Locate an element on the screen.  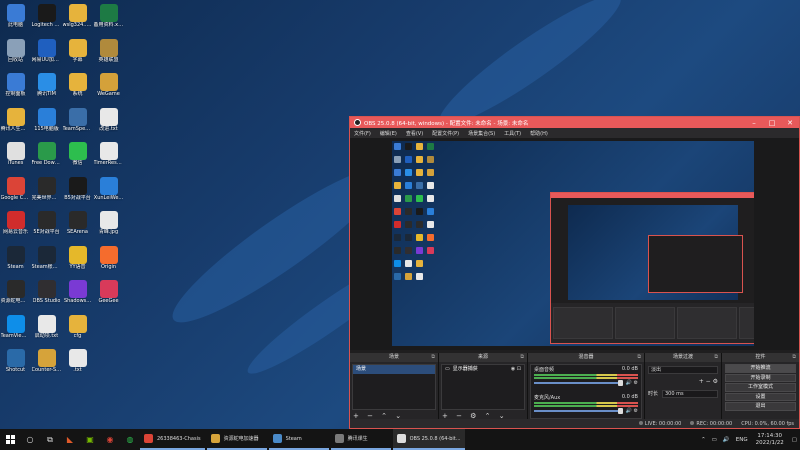
settings-button: 设置 is located at coordinates (760, 396).